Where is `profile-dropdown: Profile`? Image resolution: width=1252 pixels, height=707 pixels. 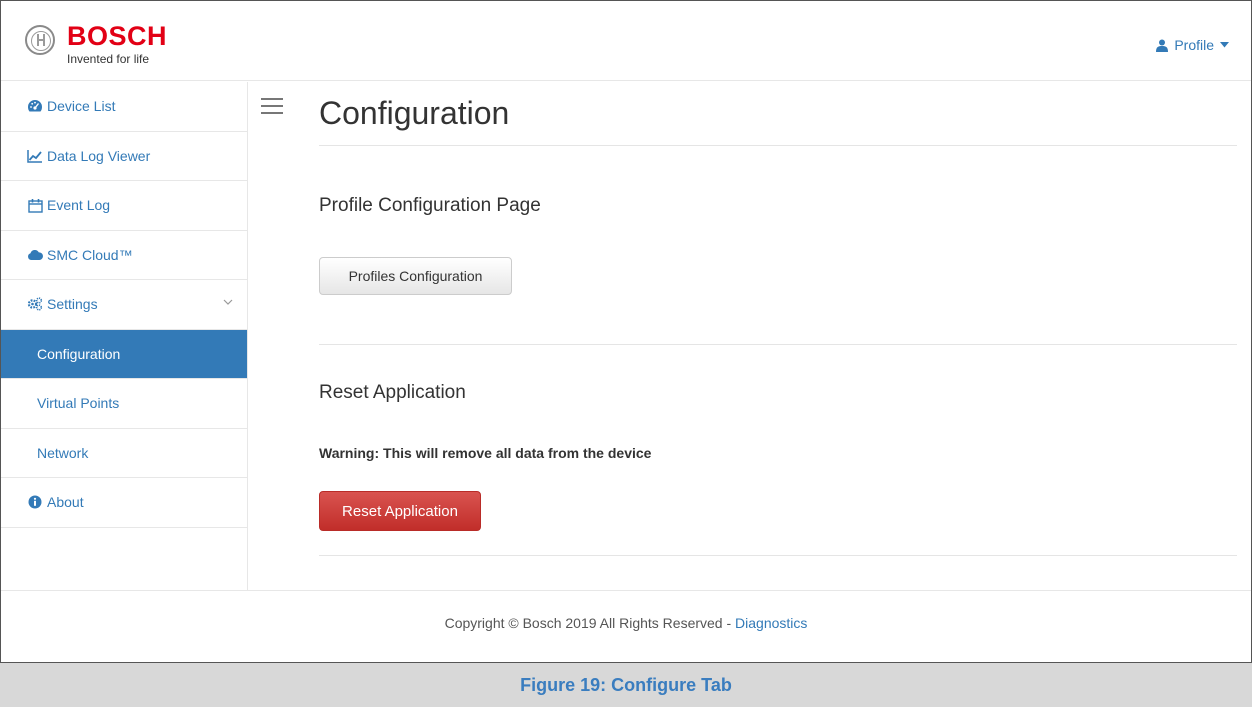 profile-dropdown: Profile is located at coordinates (1192, 45).